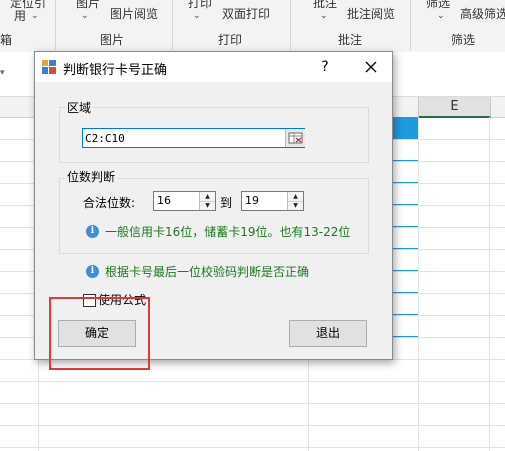  I want to click on digits-hint: 一般信用卡16位，储蓄卡19位。也有13-22位, so click(228, 232).